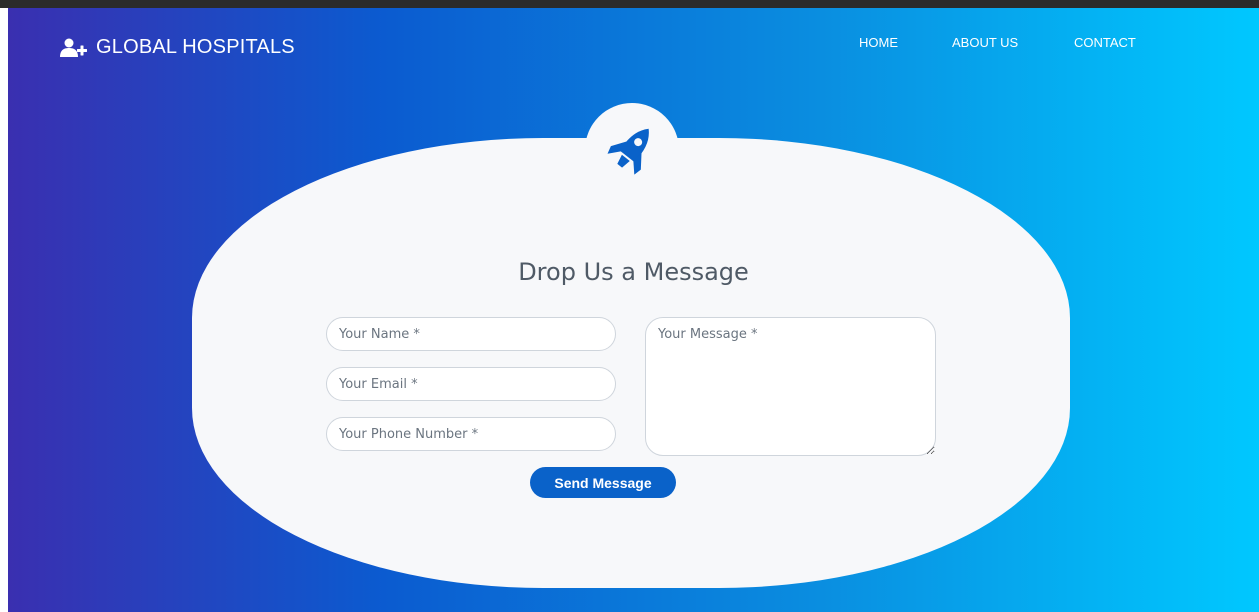 Image resolution: width=1259 pixels, height=612 pixels. Describe the element at coordinates (1105, 42) in the screenshot. I see `nav-contact: CONTACT` at that location.